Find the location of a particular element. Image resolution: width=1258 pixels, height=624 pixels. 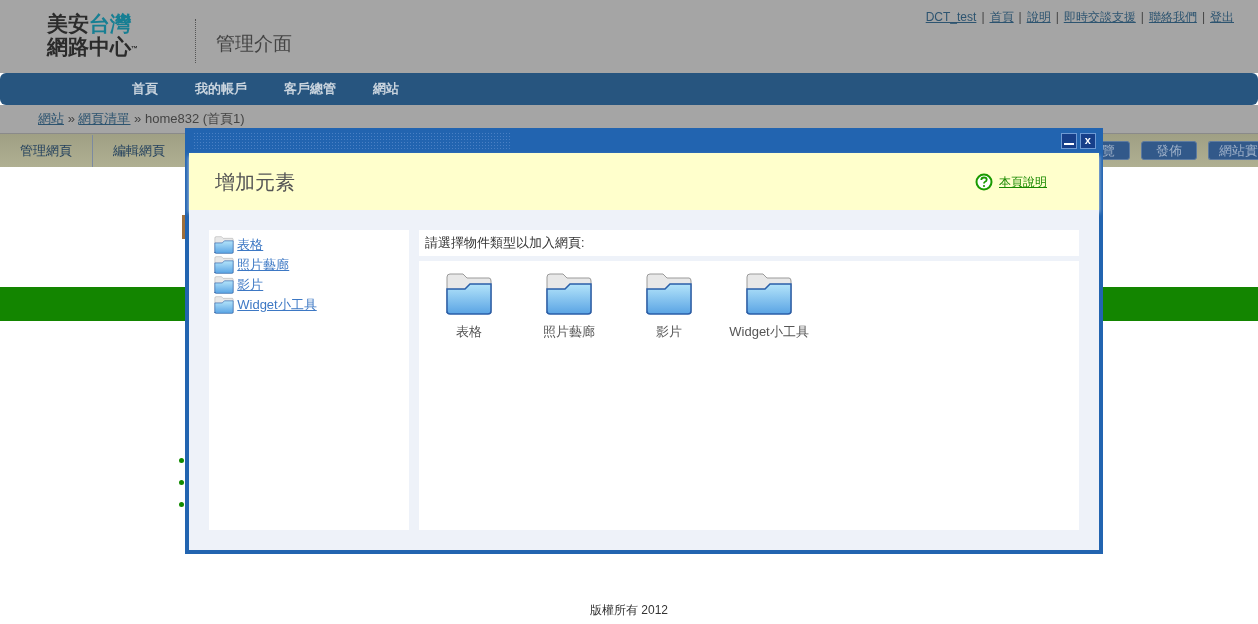

type-label: 照片藝廊 is located at coordinates (569, 331).